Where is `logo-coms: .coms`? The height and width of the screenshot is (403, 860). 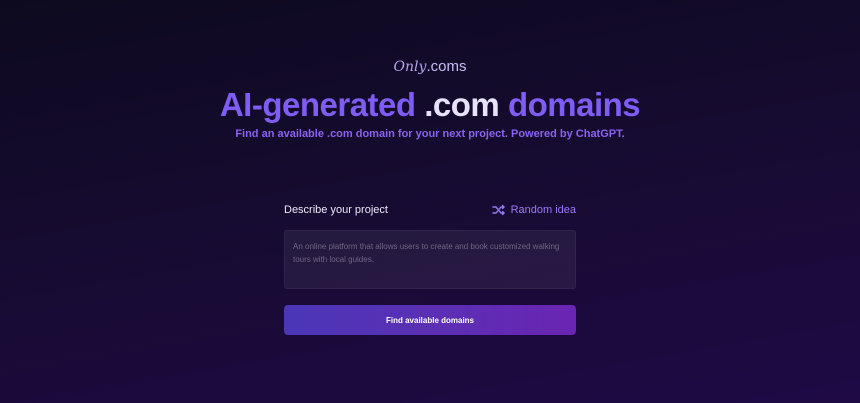 logo-coms: .coms is located at coordinates (446, 66).